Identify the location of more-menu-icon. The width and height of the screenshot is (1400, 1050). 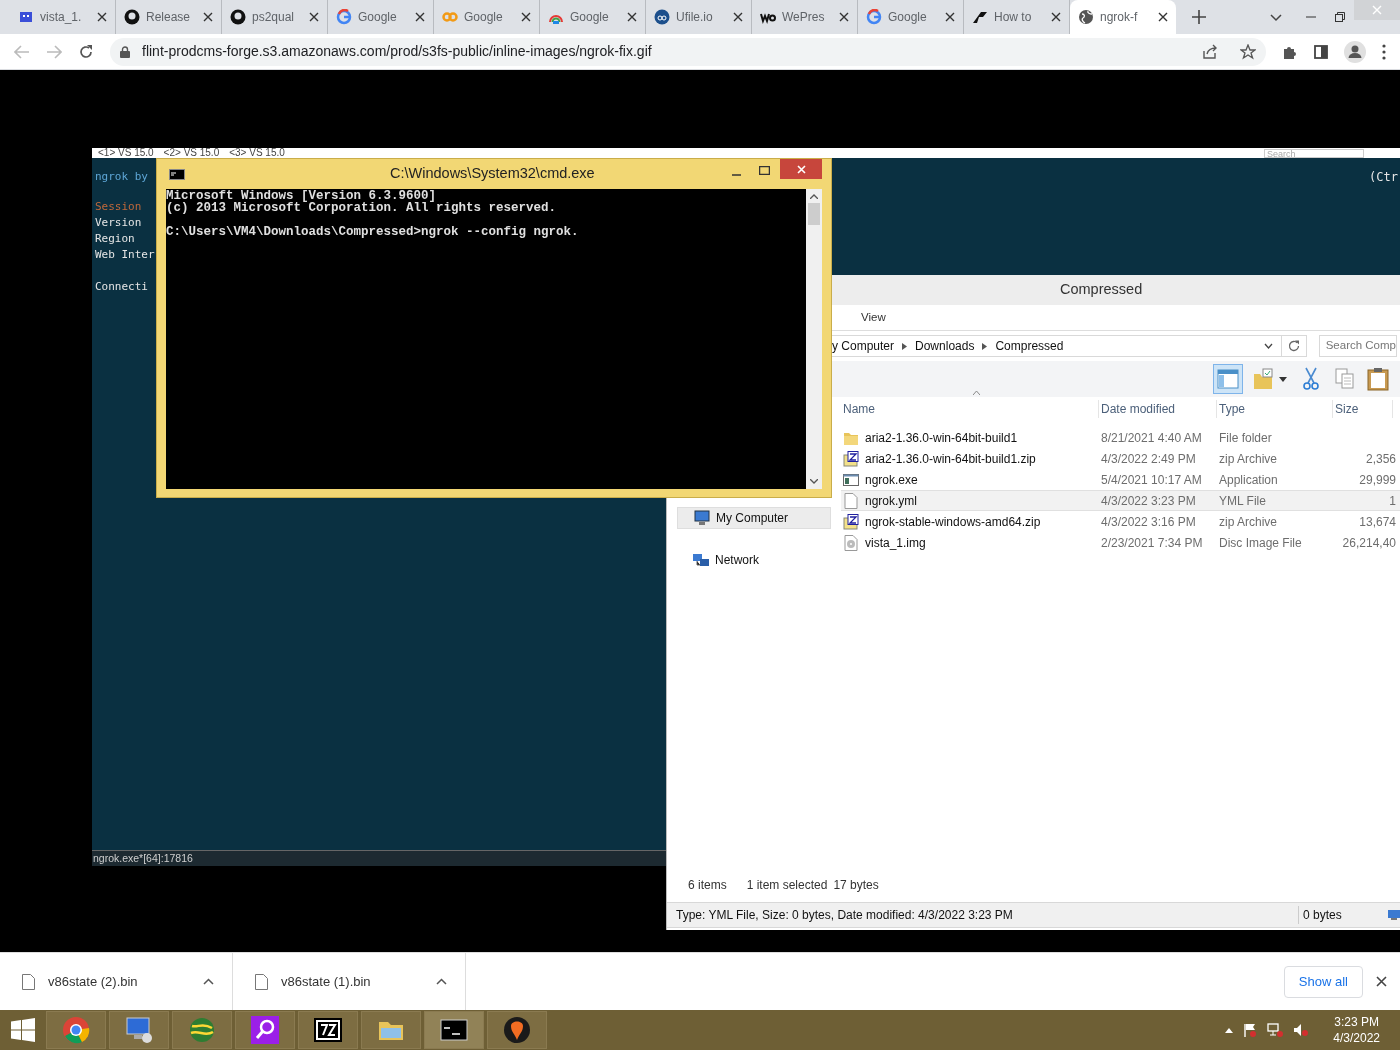
(1384, 51).